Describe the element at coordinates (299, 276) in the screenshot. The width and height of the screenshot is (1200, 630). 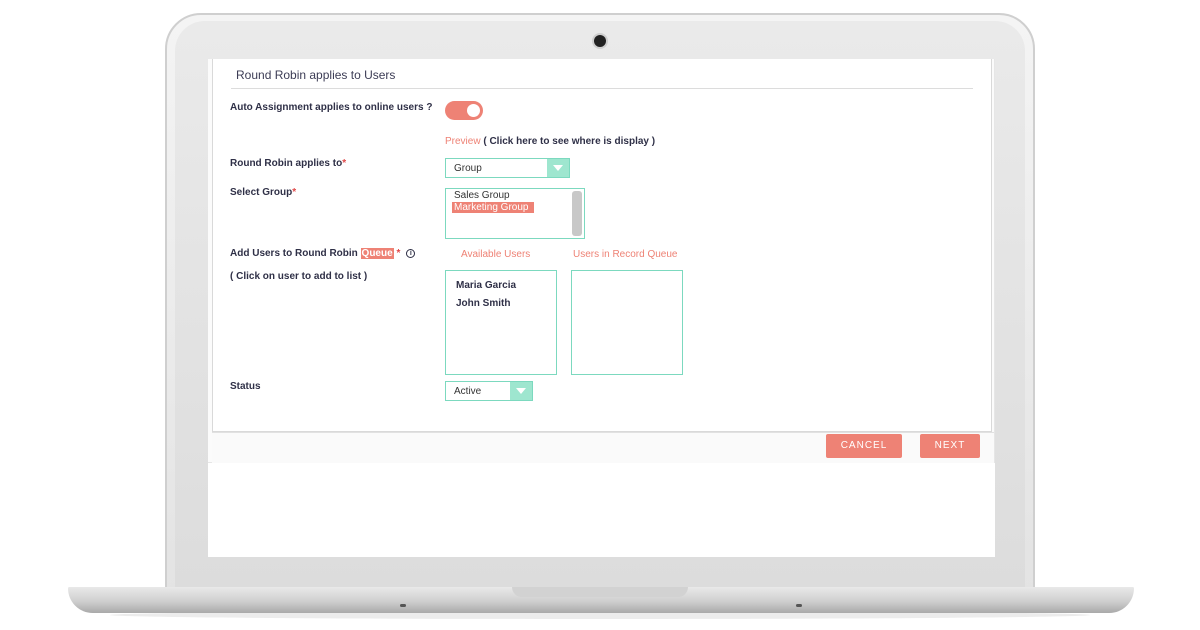
I see `add-users-hint: ( Click on user to add to list )` at that location.